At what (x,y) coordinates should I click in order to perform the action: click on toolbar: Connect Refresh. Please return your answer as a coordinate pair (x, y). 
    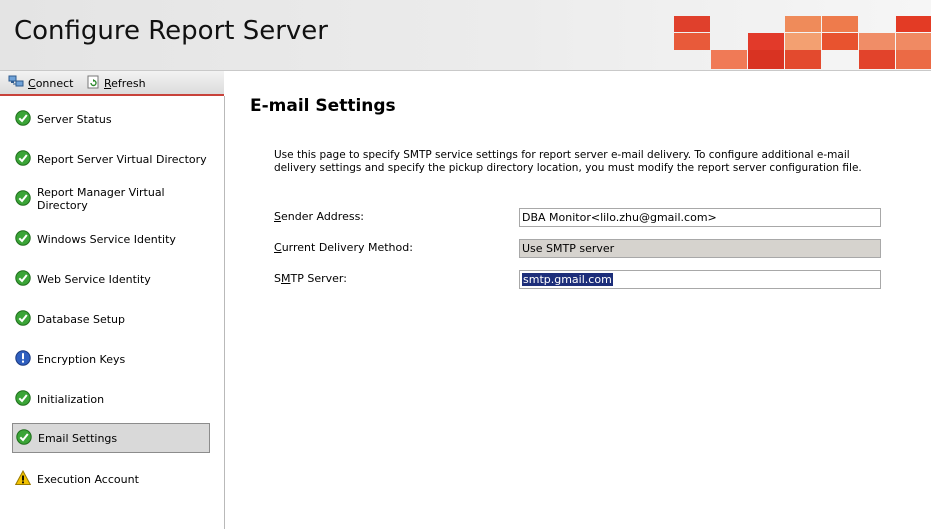
    Looking at the image, I should click on (112, 83).